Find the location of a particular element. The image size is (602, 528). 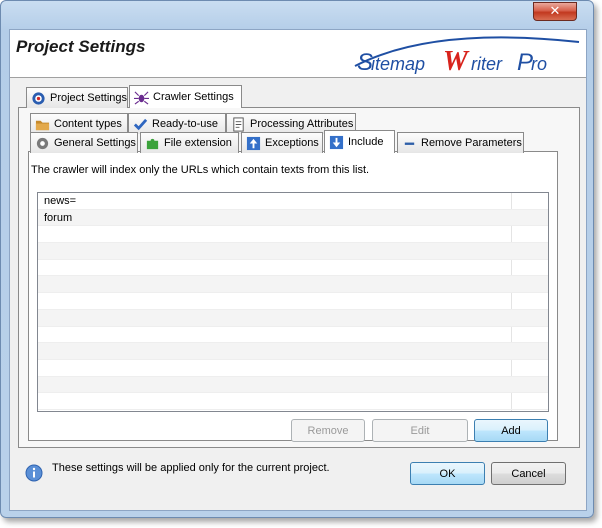

svg-text: W is located at coordinates (456, 61).